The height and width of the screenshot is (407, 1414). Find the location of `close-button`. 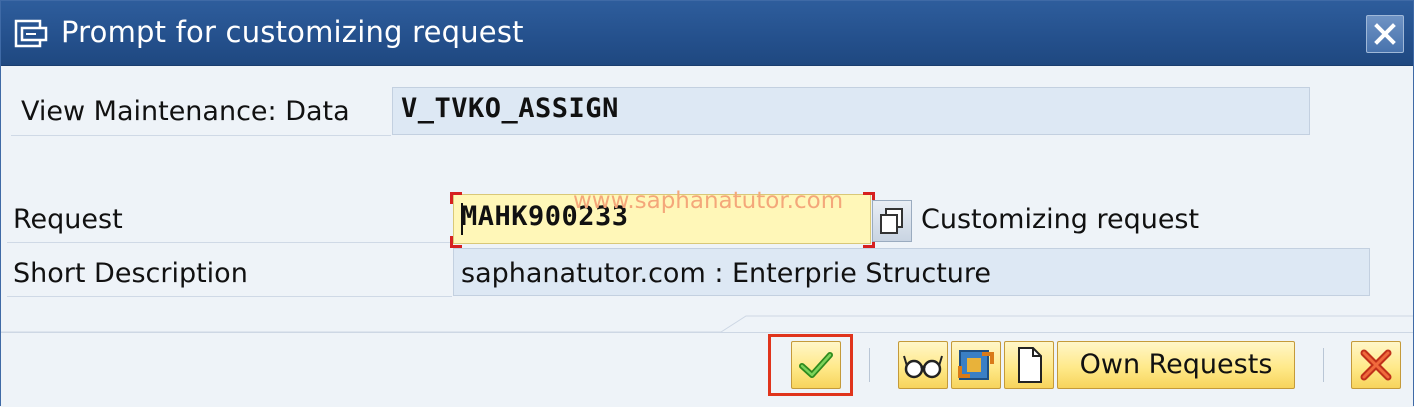

close-button is located at coordinates (1385, 34).